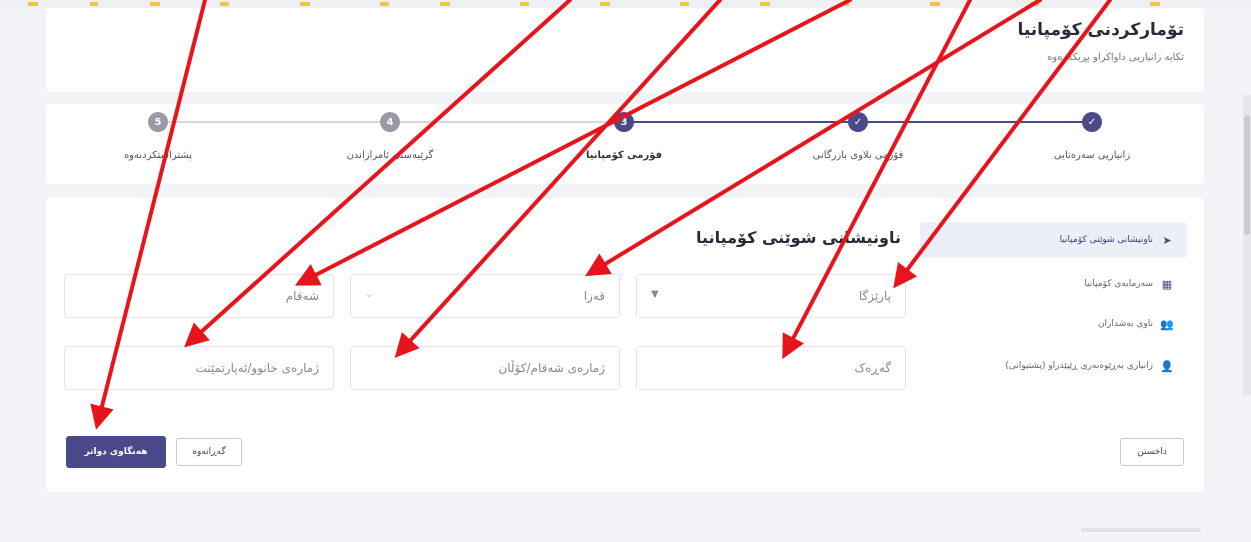  What do you see at coordinates (1167, 366) in the screenshot?
I see `user-icon: 👤` at bounding box center [1167, 366].